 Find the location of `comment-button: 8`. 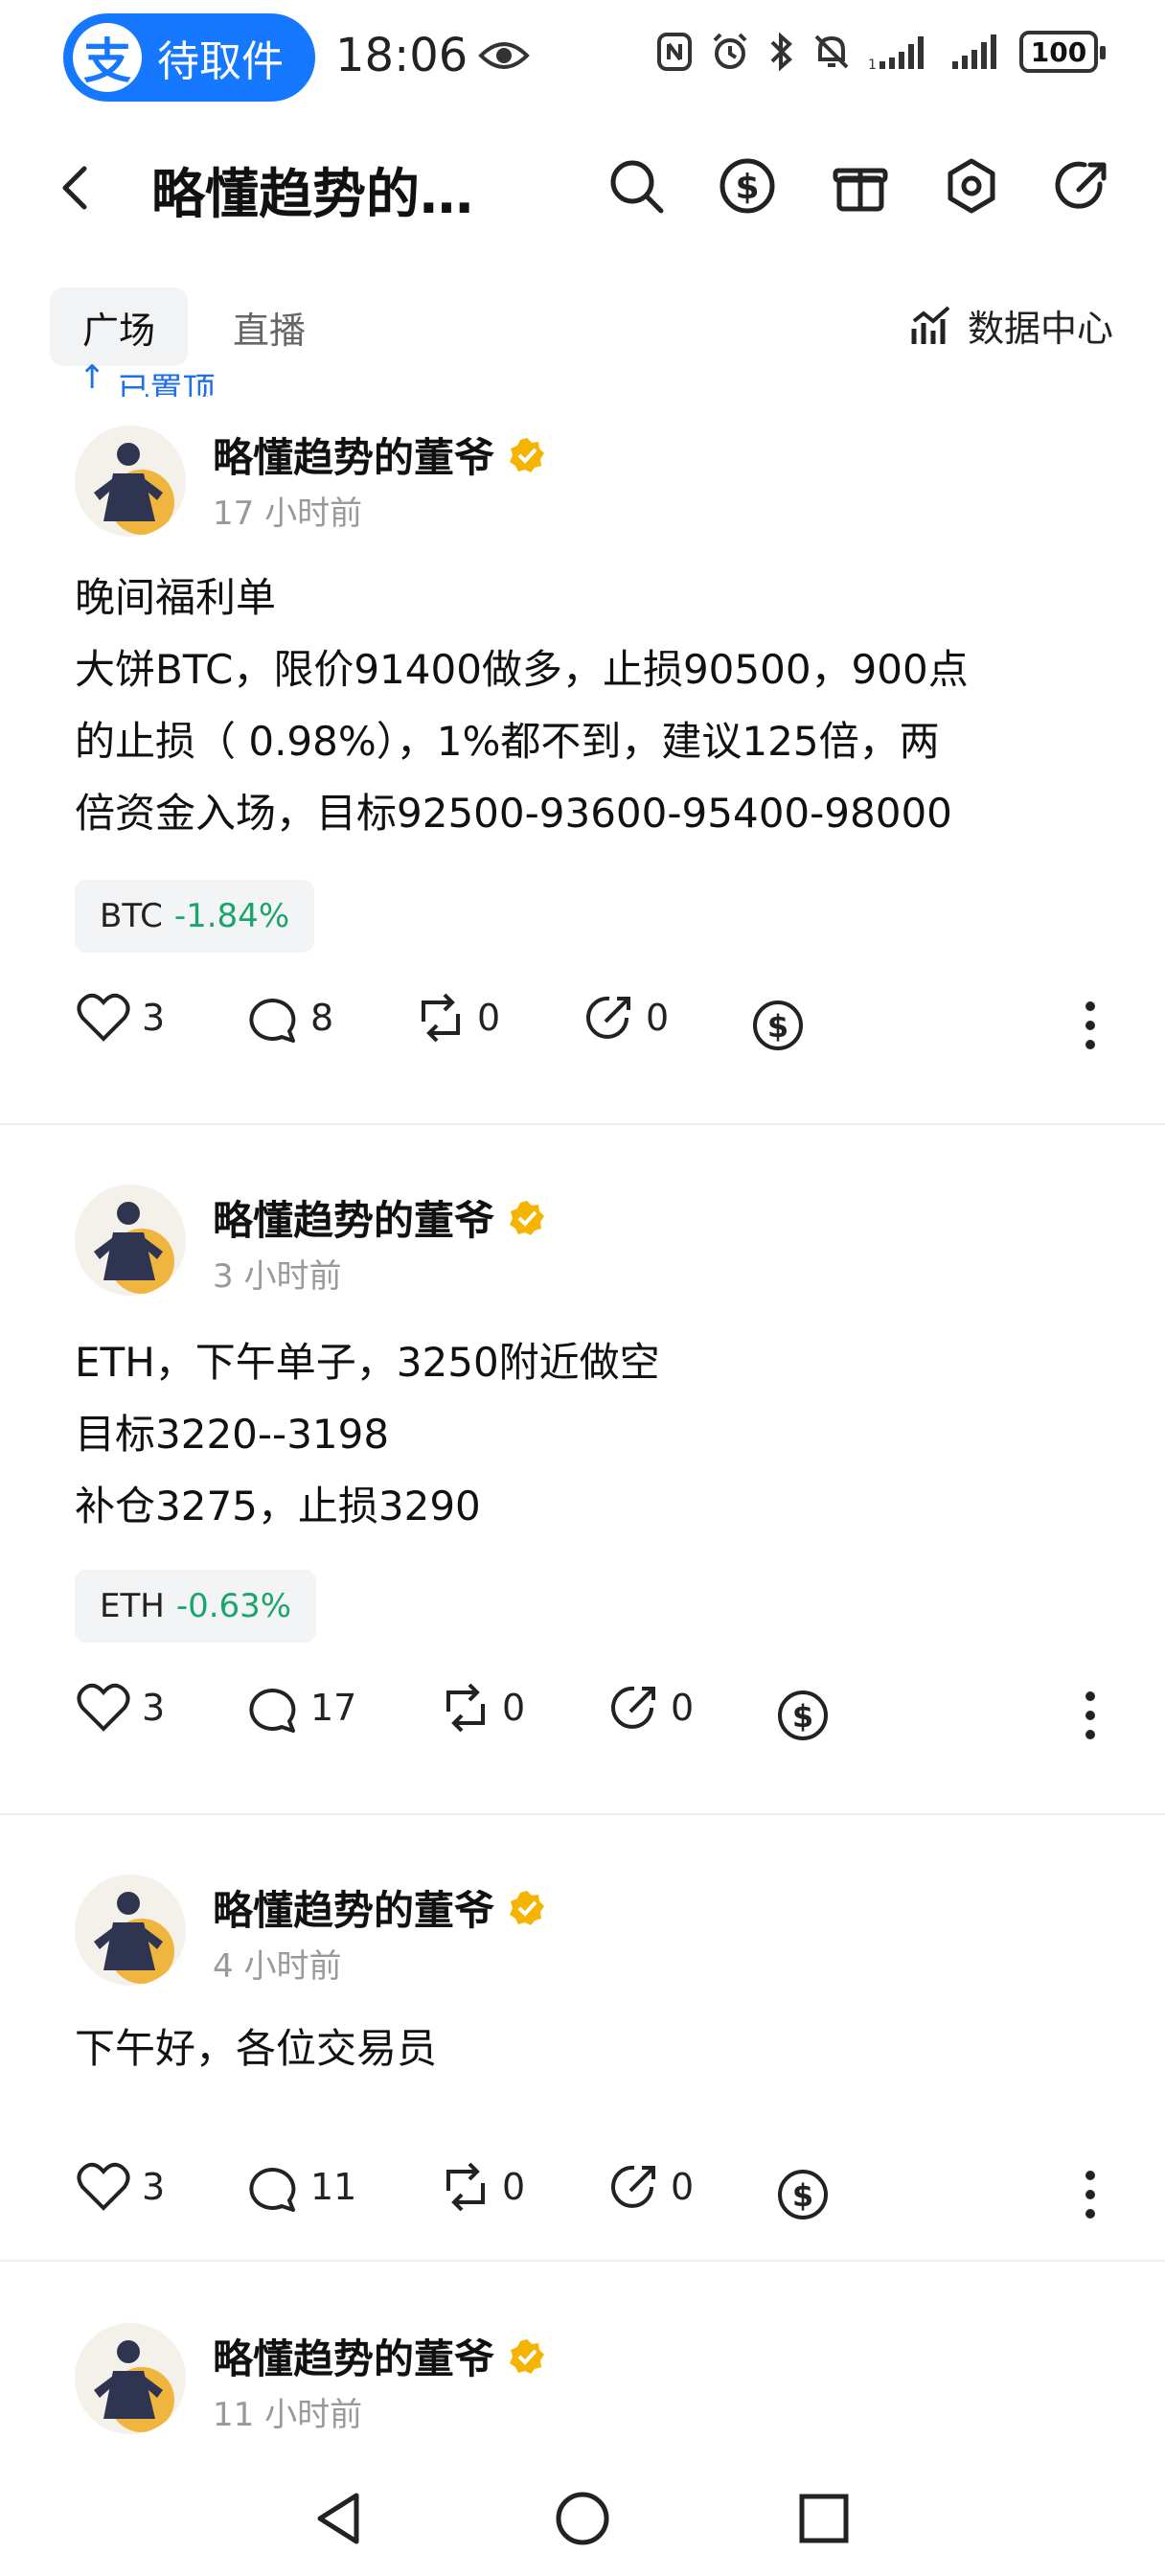

comment-button: 8 is located at coordinates (289, 1018).